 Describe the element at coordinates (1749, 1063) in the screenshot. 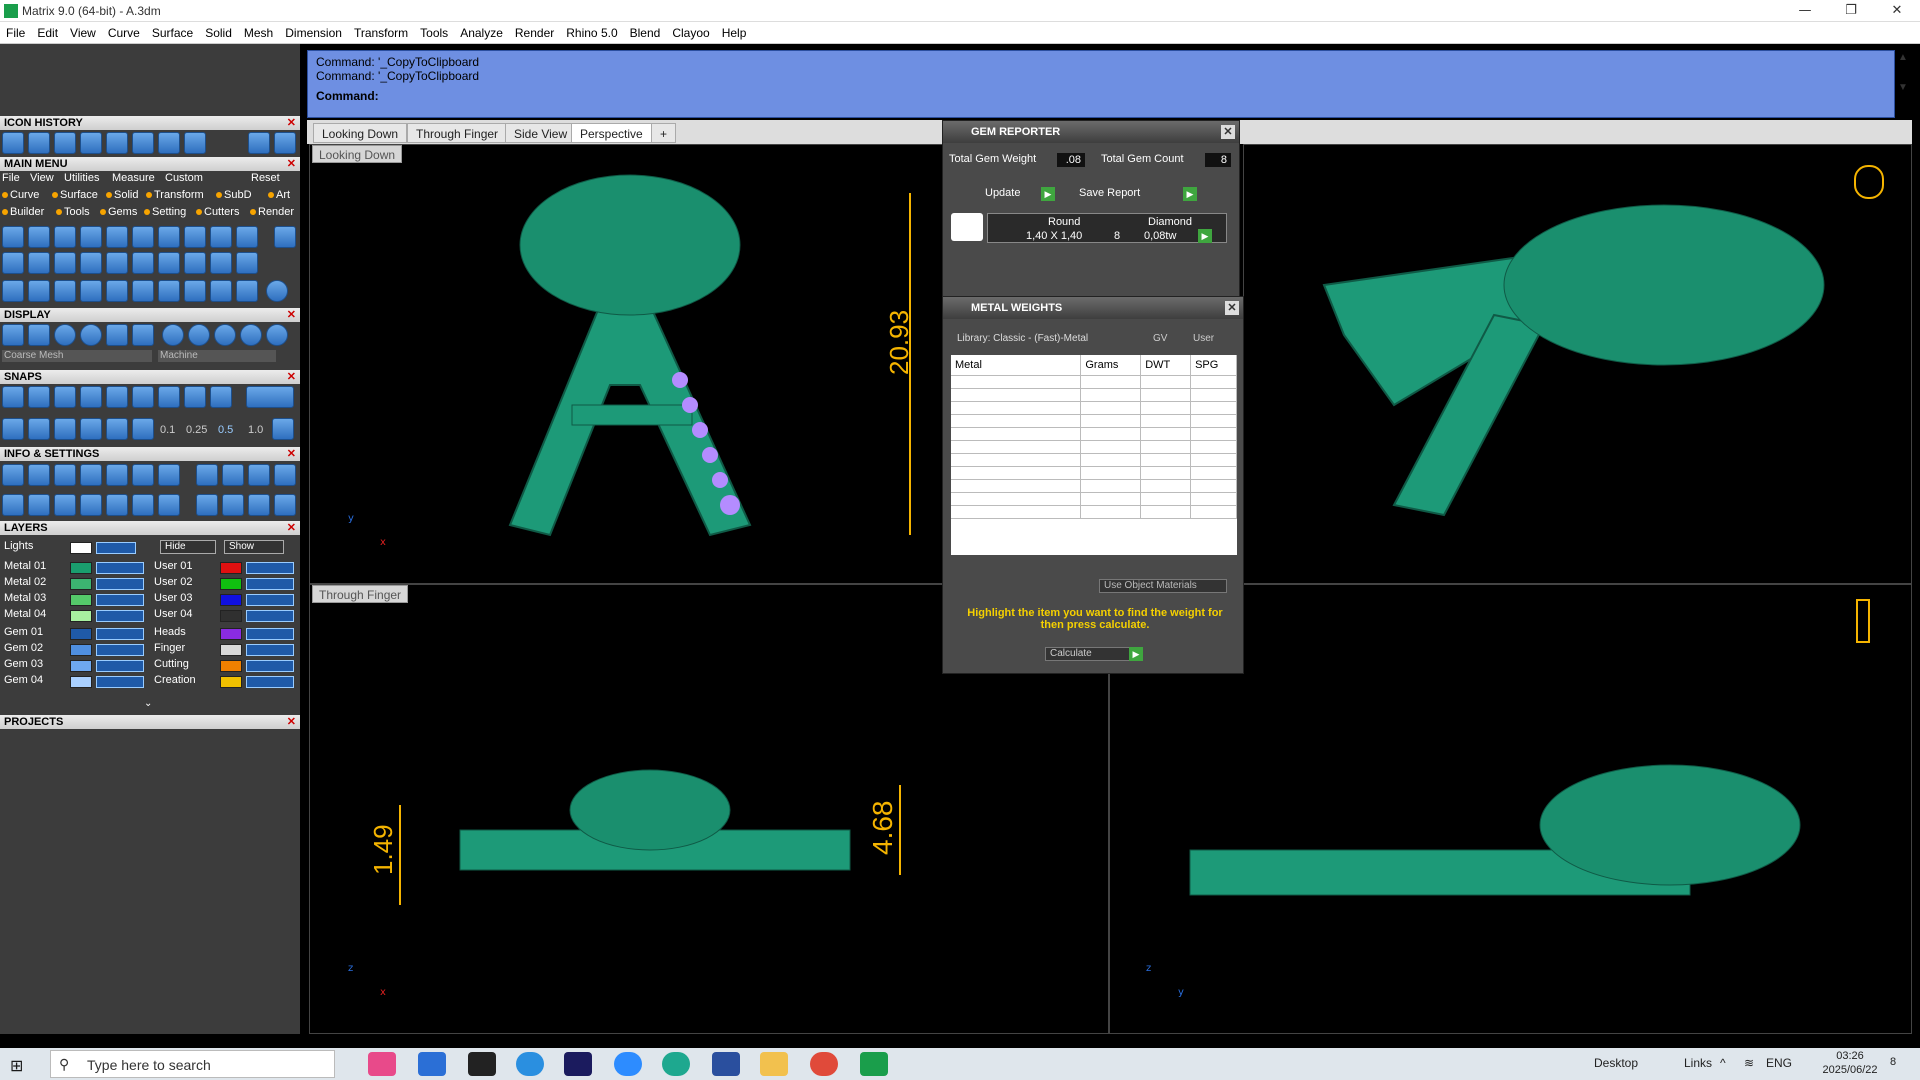

I see `network-icon: ≋` at that location.